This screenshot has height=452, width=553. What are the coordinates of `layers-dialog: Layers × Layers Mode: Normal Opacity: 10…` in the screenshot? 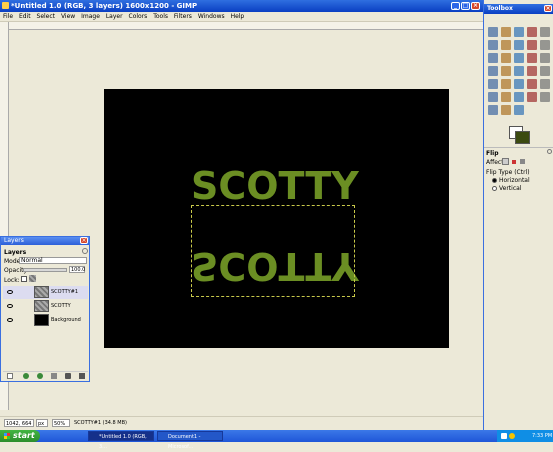 It's located at (45, 309).